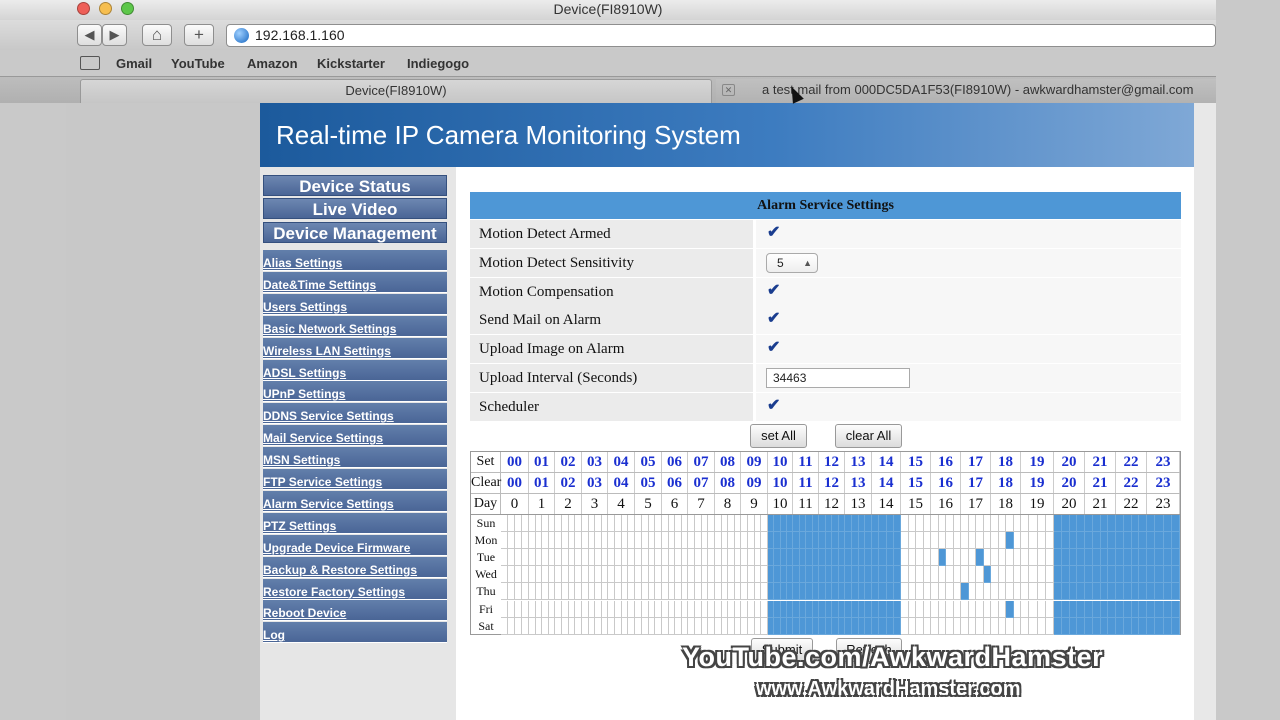 The image size is (1280, 720). I want to click on set-hour-link: 21, so click(1100, 462).